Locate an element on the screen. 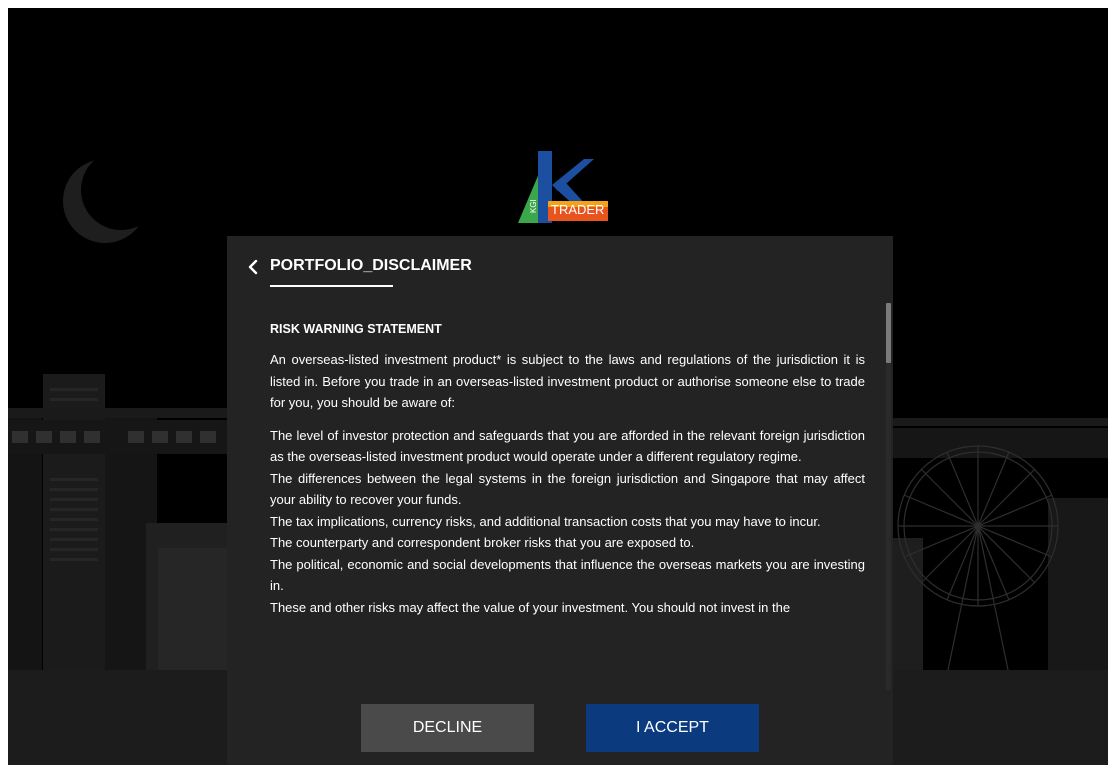 The image size is (1108, 765). risk-warning-heading: RISK WARNING STATEMENT is located at coordinates (356, 329).